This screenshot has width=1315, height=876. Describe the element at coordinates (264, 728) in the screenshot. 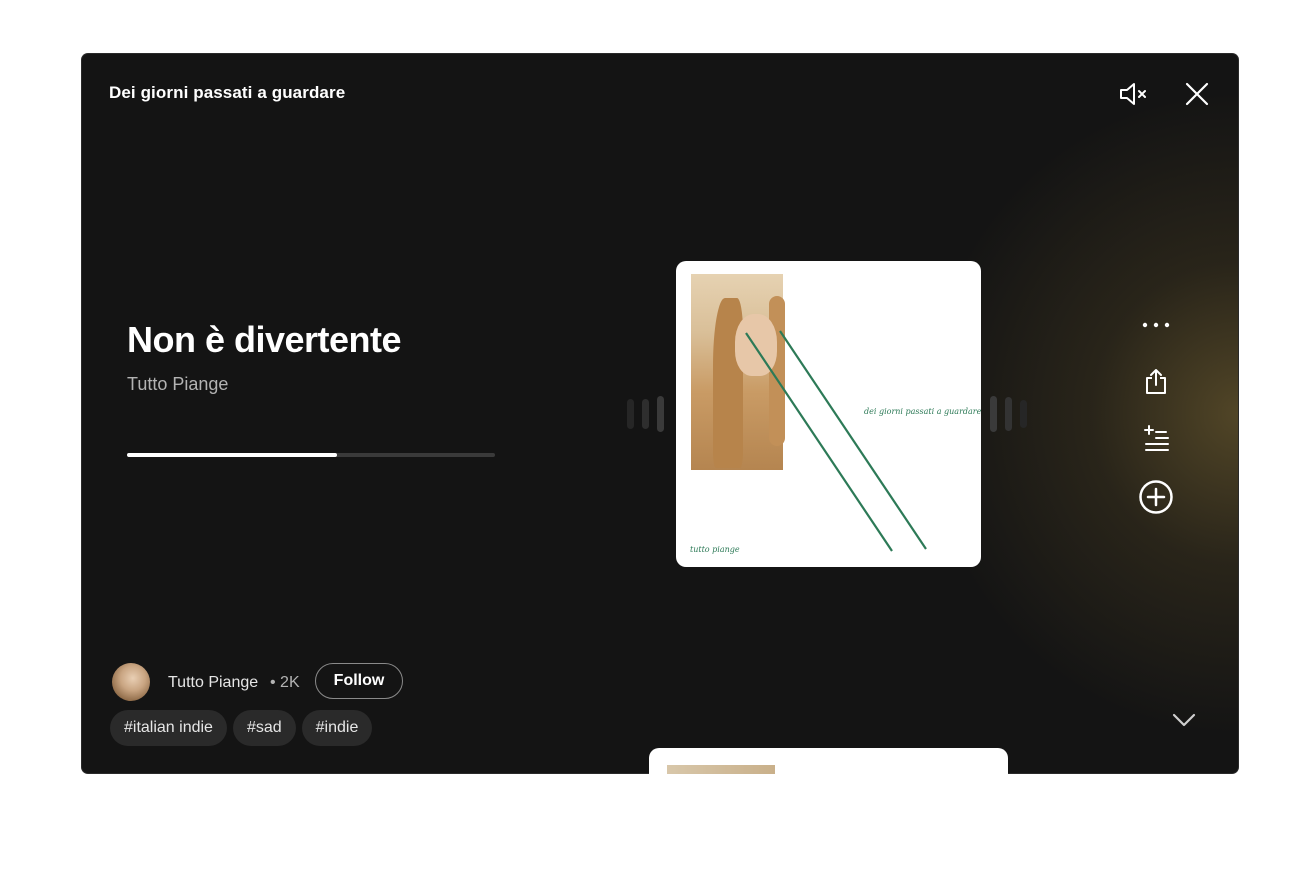

I see `tag-chip: #sad` at that location.